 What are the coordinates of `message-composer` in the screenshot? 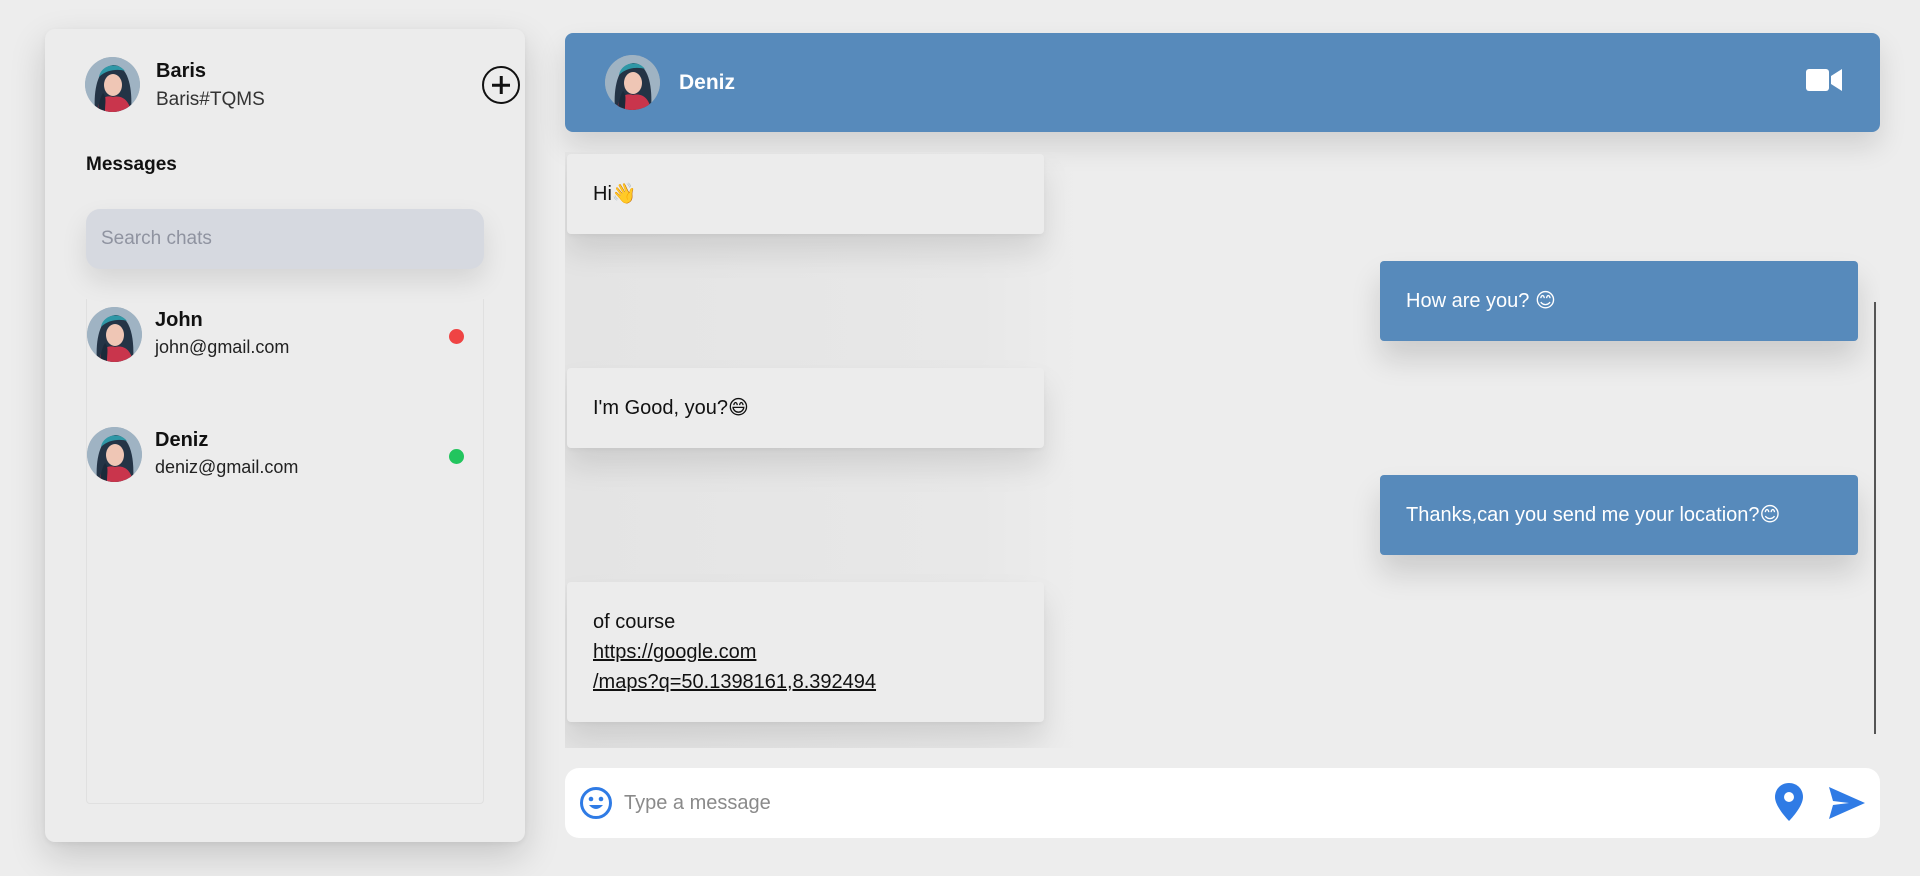 It's located at (1222, 803).